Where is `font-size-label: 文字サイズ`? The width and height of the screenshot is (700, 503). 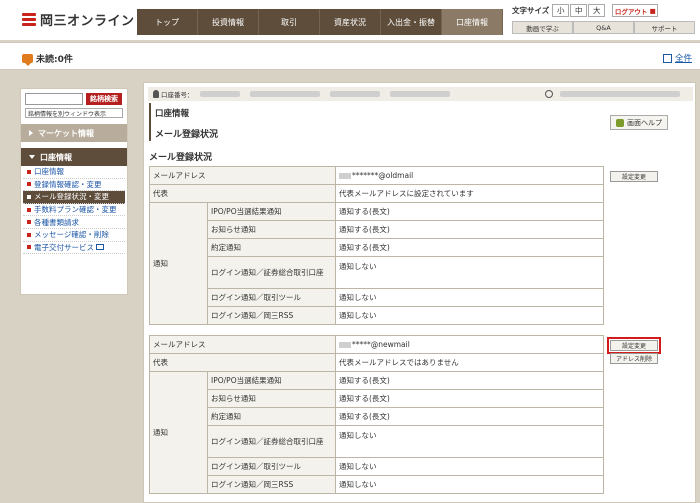
font-size-label: 文字サイズ is located at coordinates (531, 10).